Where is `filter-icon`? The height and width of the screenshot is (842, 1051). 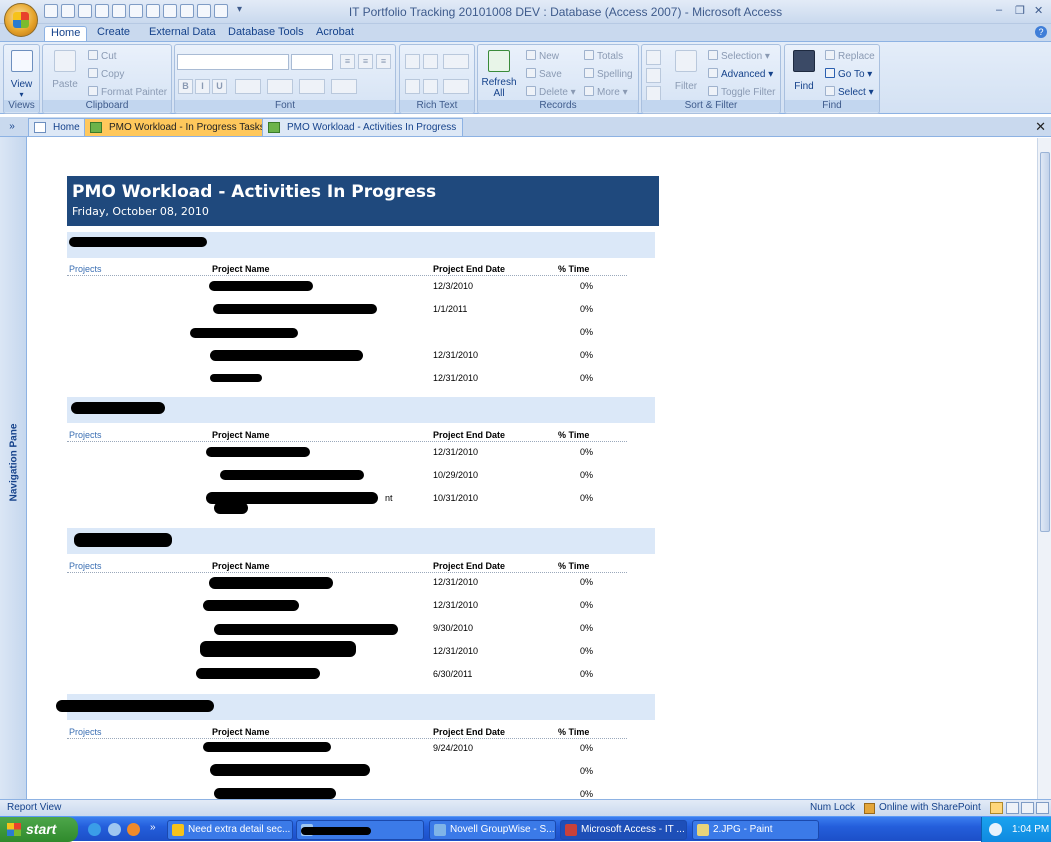
filter-icon is located at coordinates (686, 61).